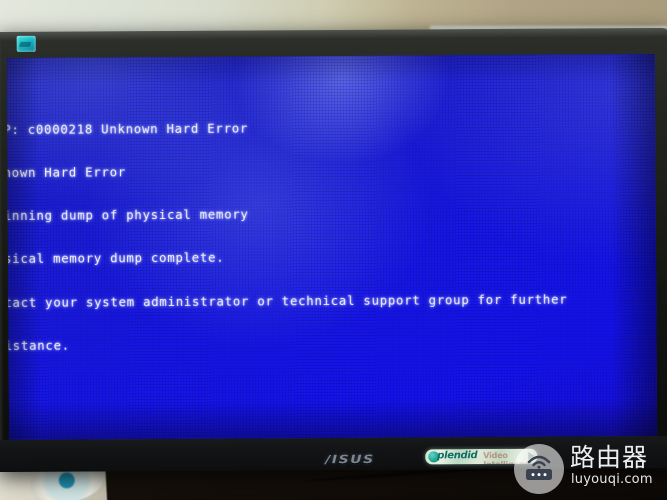 This screenshot has width=667, height=500. Describe the element at coordinates (457, 456) in the screenshot. I see `splendid-sticker-label: plendid` at that location.